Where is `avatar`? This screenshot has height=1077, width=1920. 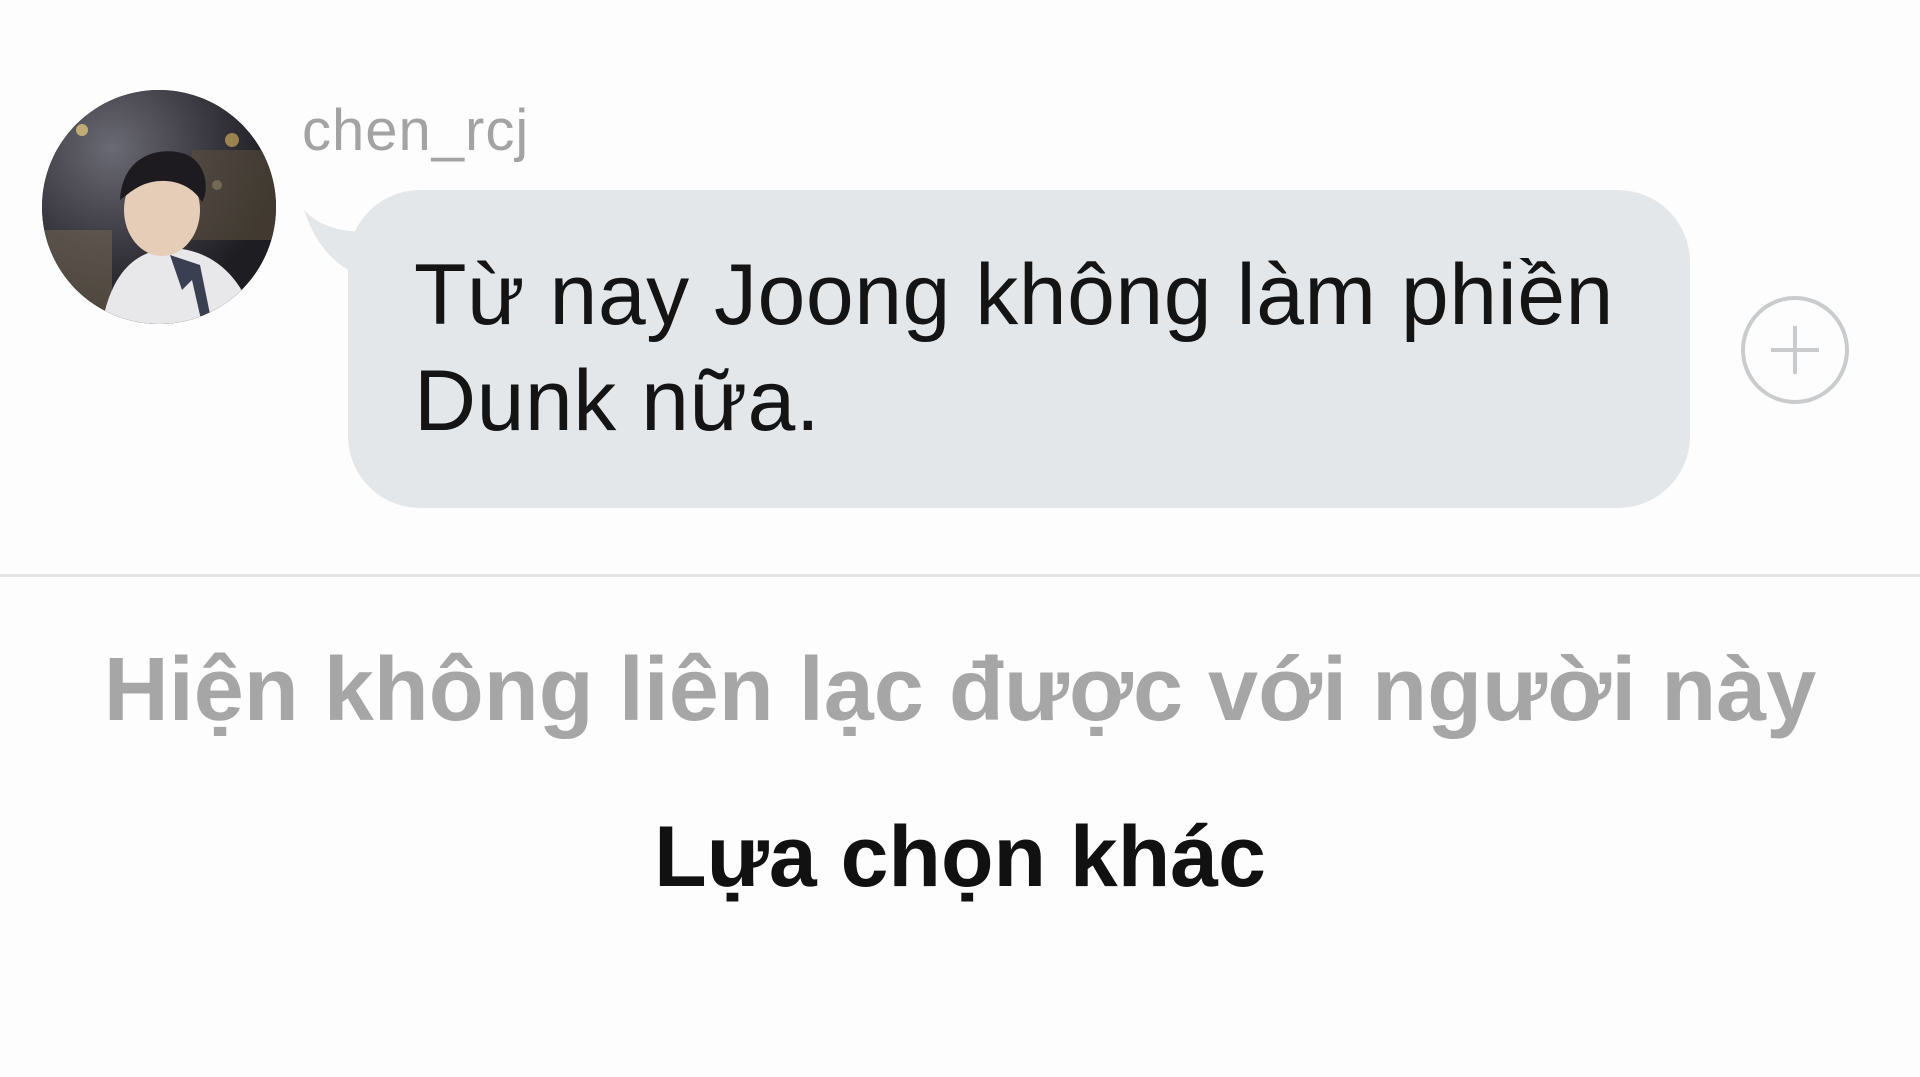
avatar is located at coordinates (159, 207).